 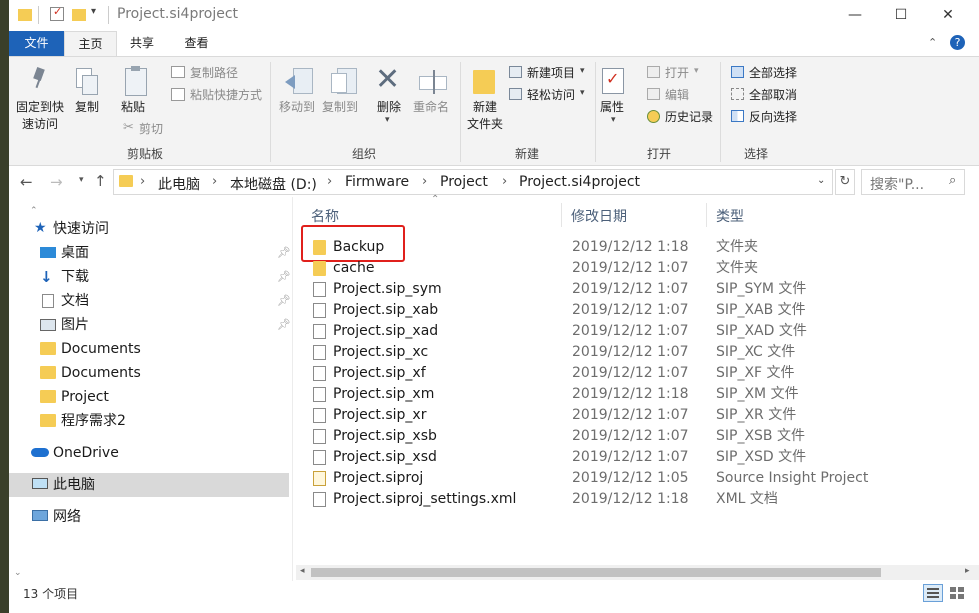 What do you see at coordinates (389, 107) in the screenshot?
I see `delete-button: 删除` at bounding box center [389, 107].